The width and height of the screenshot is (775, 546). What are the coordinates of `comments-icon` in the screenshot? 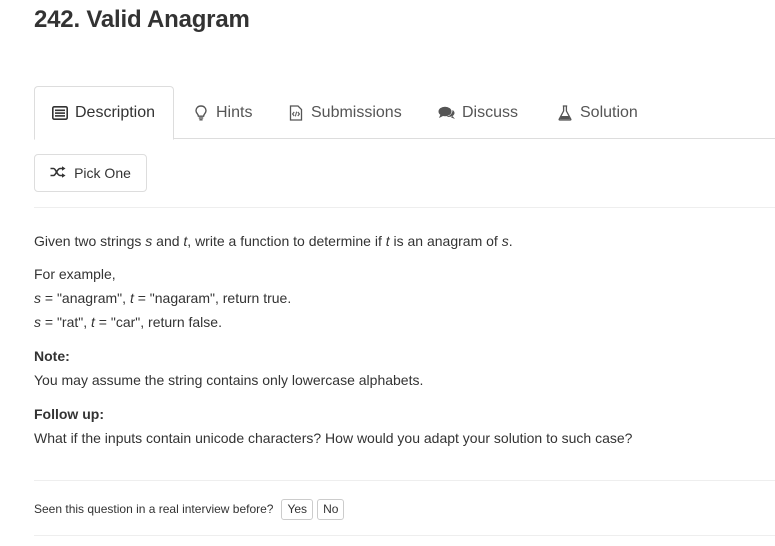 It's located at (447, 113).